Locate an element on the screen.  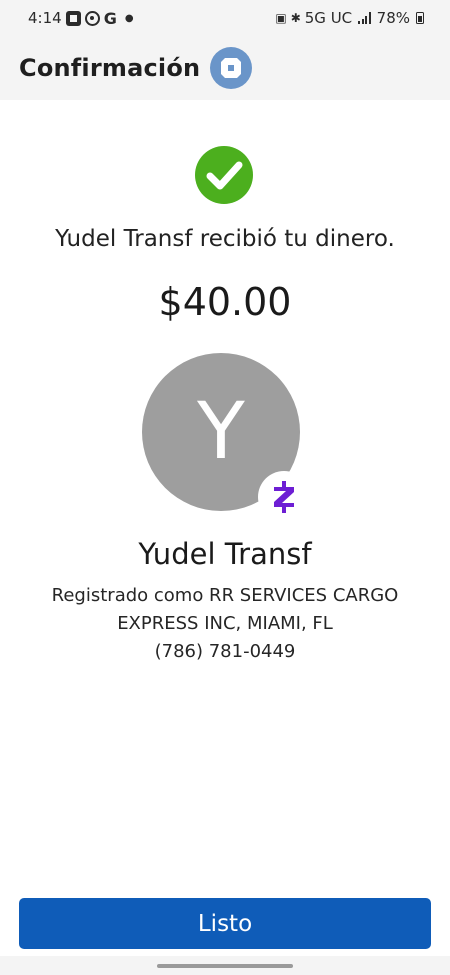
more-notifications-icon: ● is located at coordinates (129, 18).